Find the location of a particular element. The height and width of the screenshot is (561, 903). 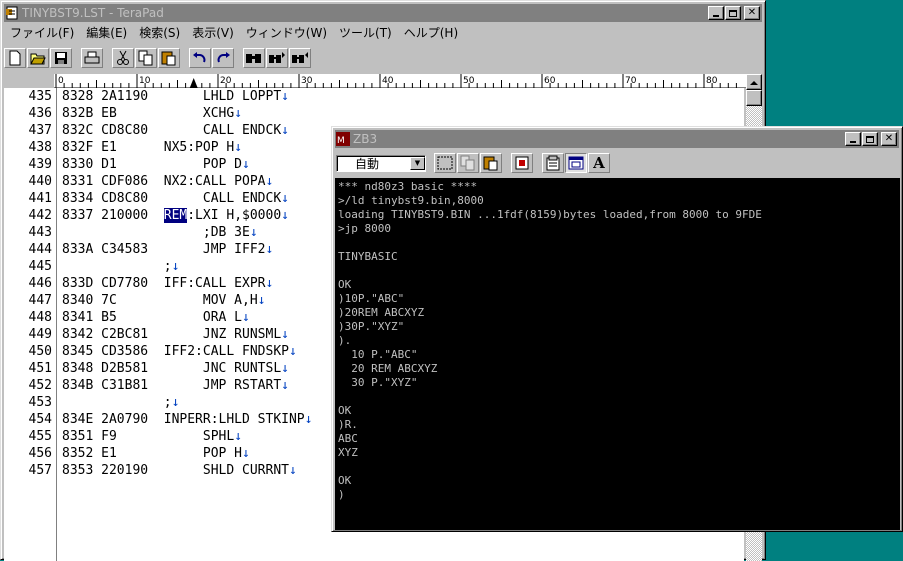

chevron-down-icon: ▼ is located at coordinates (417, 163).